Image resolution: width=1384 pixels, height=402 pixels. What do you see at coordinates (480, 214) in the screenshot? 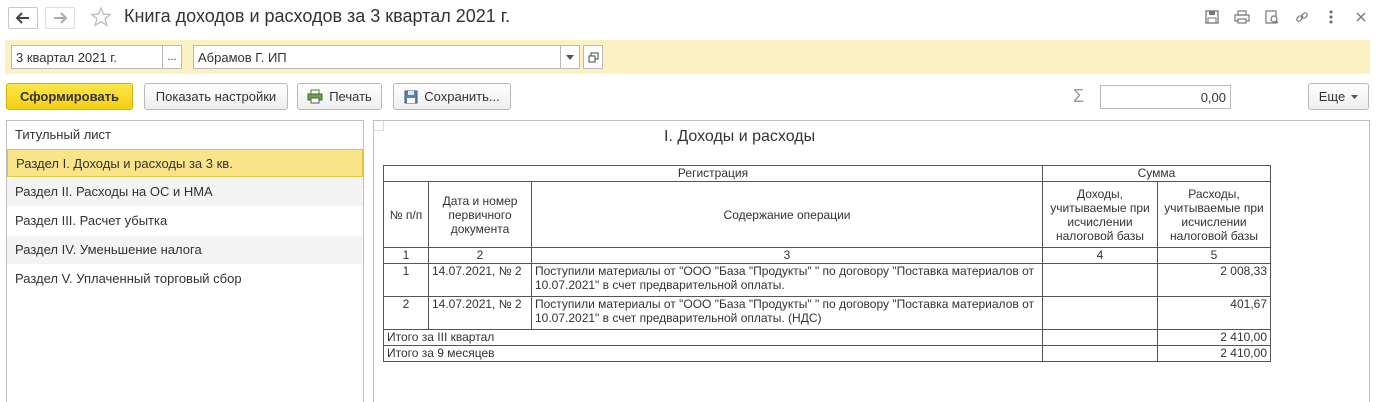
I see `header-date-doc: Дата и номер первичного документа` at bounding box center [480, 214].